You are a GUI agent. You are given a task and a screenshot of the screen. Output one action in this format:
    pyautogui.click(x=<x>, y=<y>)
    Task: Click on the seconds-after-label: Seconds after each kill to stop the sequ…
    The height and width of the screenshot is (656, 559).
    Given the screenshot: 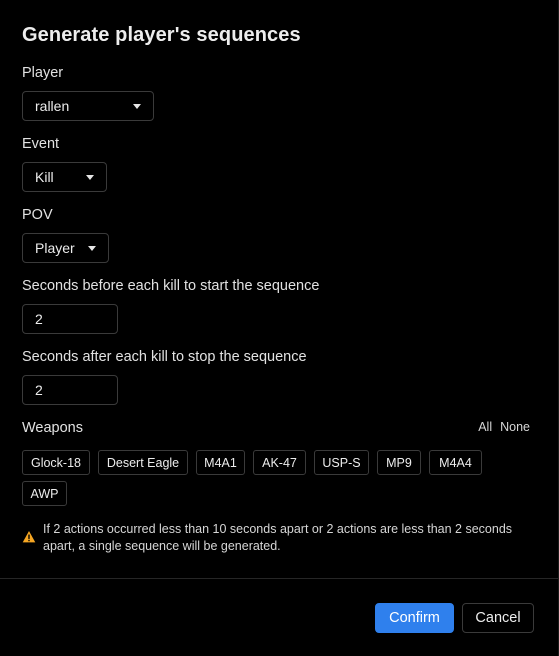 What is the action you would take?
    pyautogui.click(x=164, y=357)
    